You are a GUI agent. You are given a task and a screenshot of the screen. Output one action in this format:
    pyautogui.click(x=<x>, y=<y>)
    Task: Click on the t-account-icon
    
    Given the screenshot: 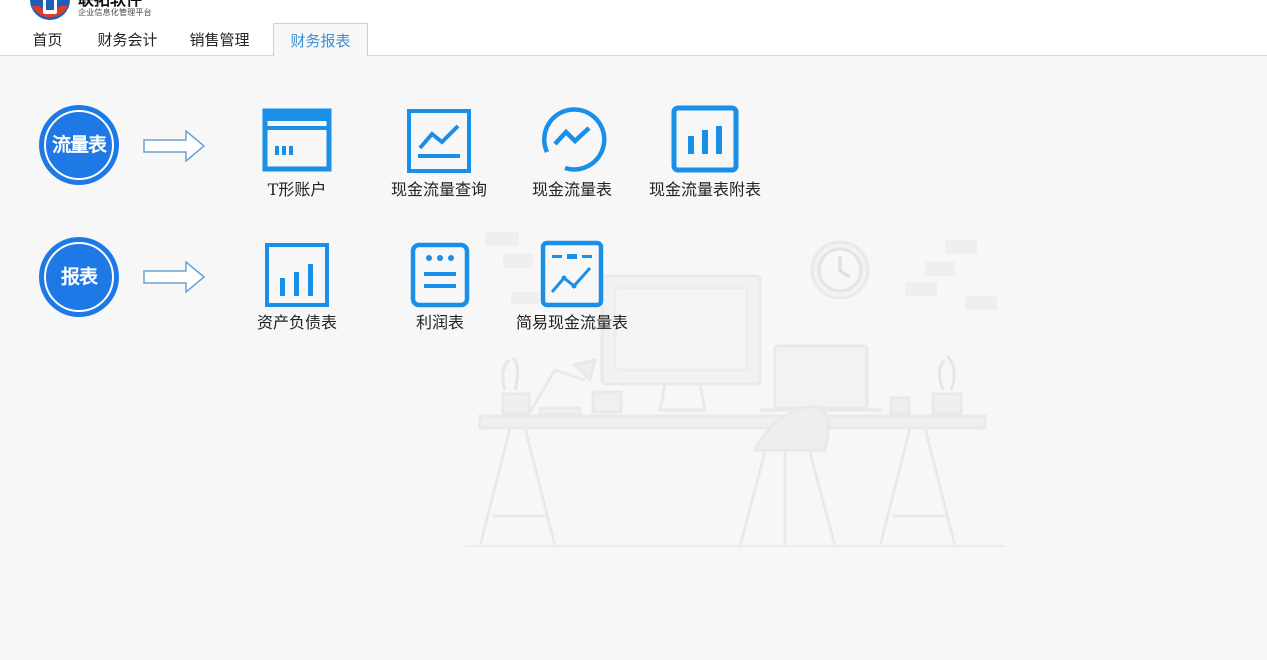 What is the action you would take?
    pyautogui.click(x=297, y=140)
    